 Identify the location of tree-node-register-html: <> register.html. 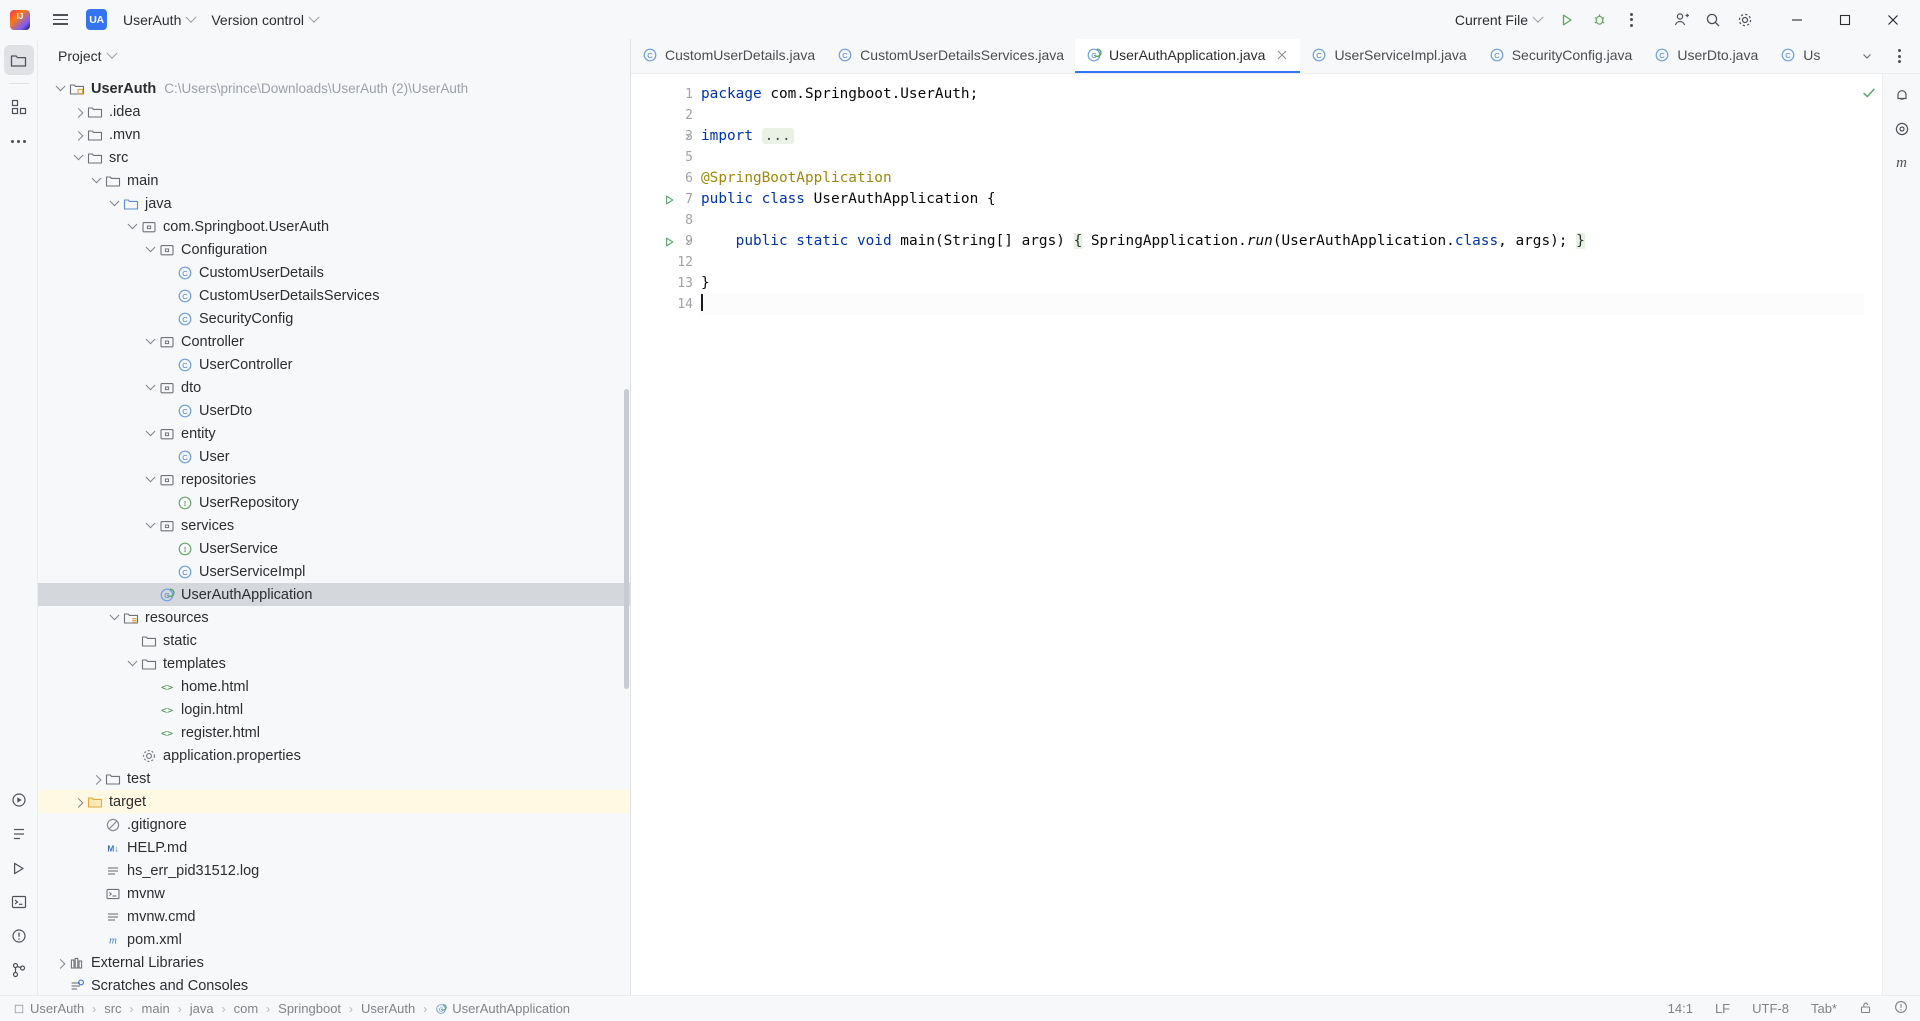
(334, 732).